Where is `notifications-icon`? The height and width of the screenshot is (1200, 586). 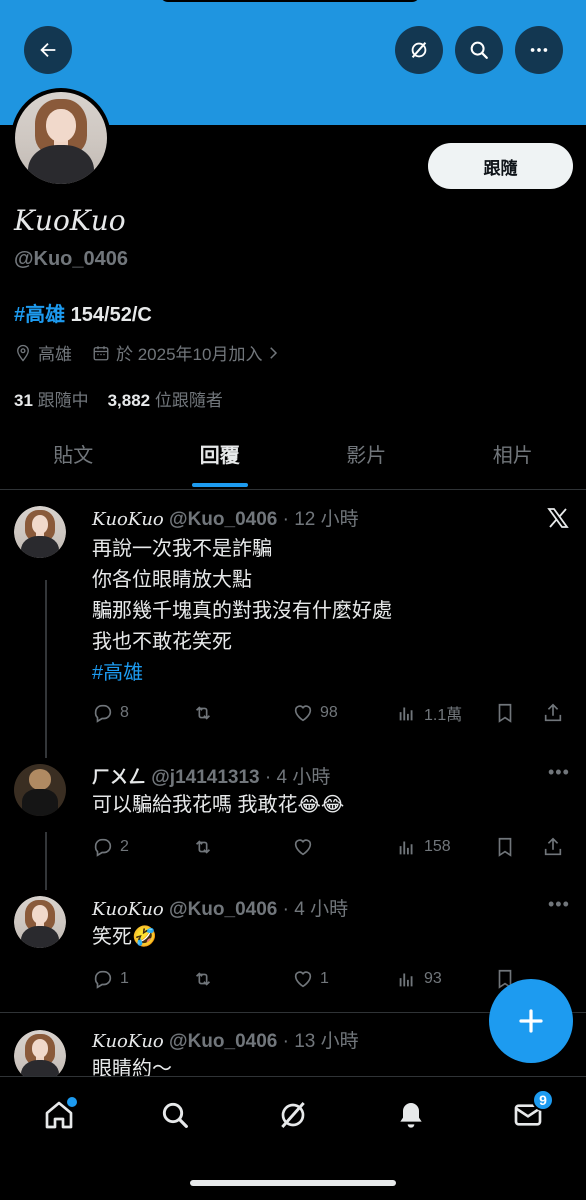
notifications-icon is located at coordinates (411, 1115).